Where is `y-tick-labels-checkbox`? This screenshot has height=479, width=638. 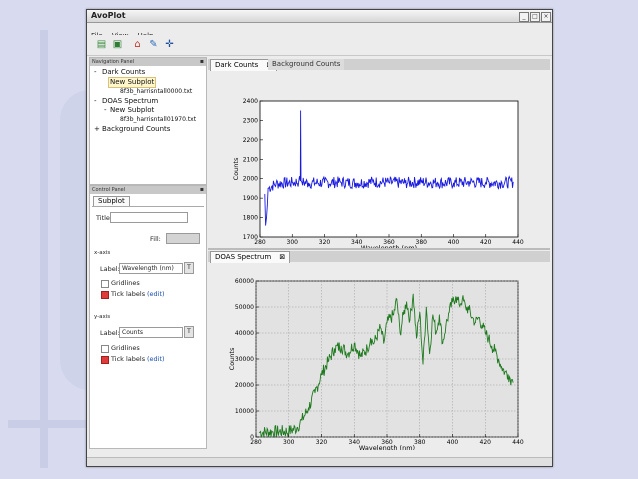 y-tick-labels-checkbox is located at coordinates (105, 360).